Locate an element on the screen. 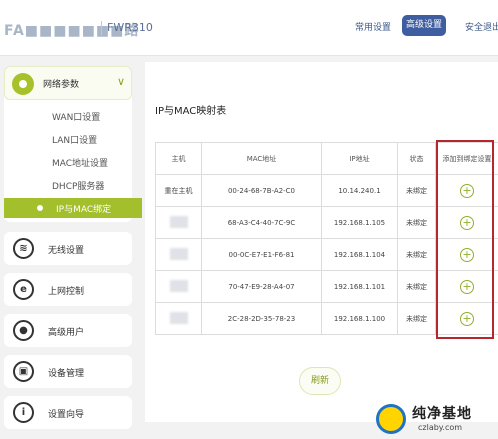  sidebar-item-wan: WAN口设置 is located at coordinates (76, 116).